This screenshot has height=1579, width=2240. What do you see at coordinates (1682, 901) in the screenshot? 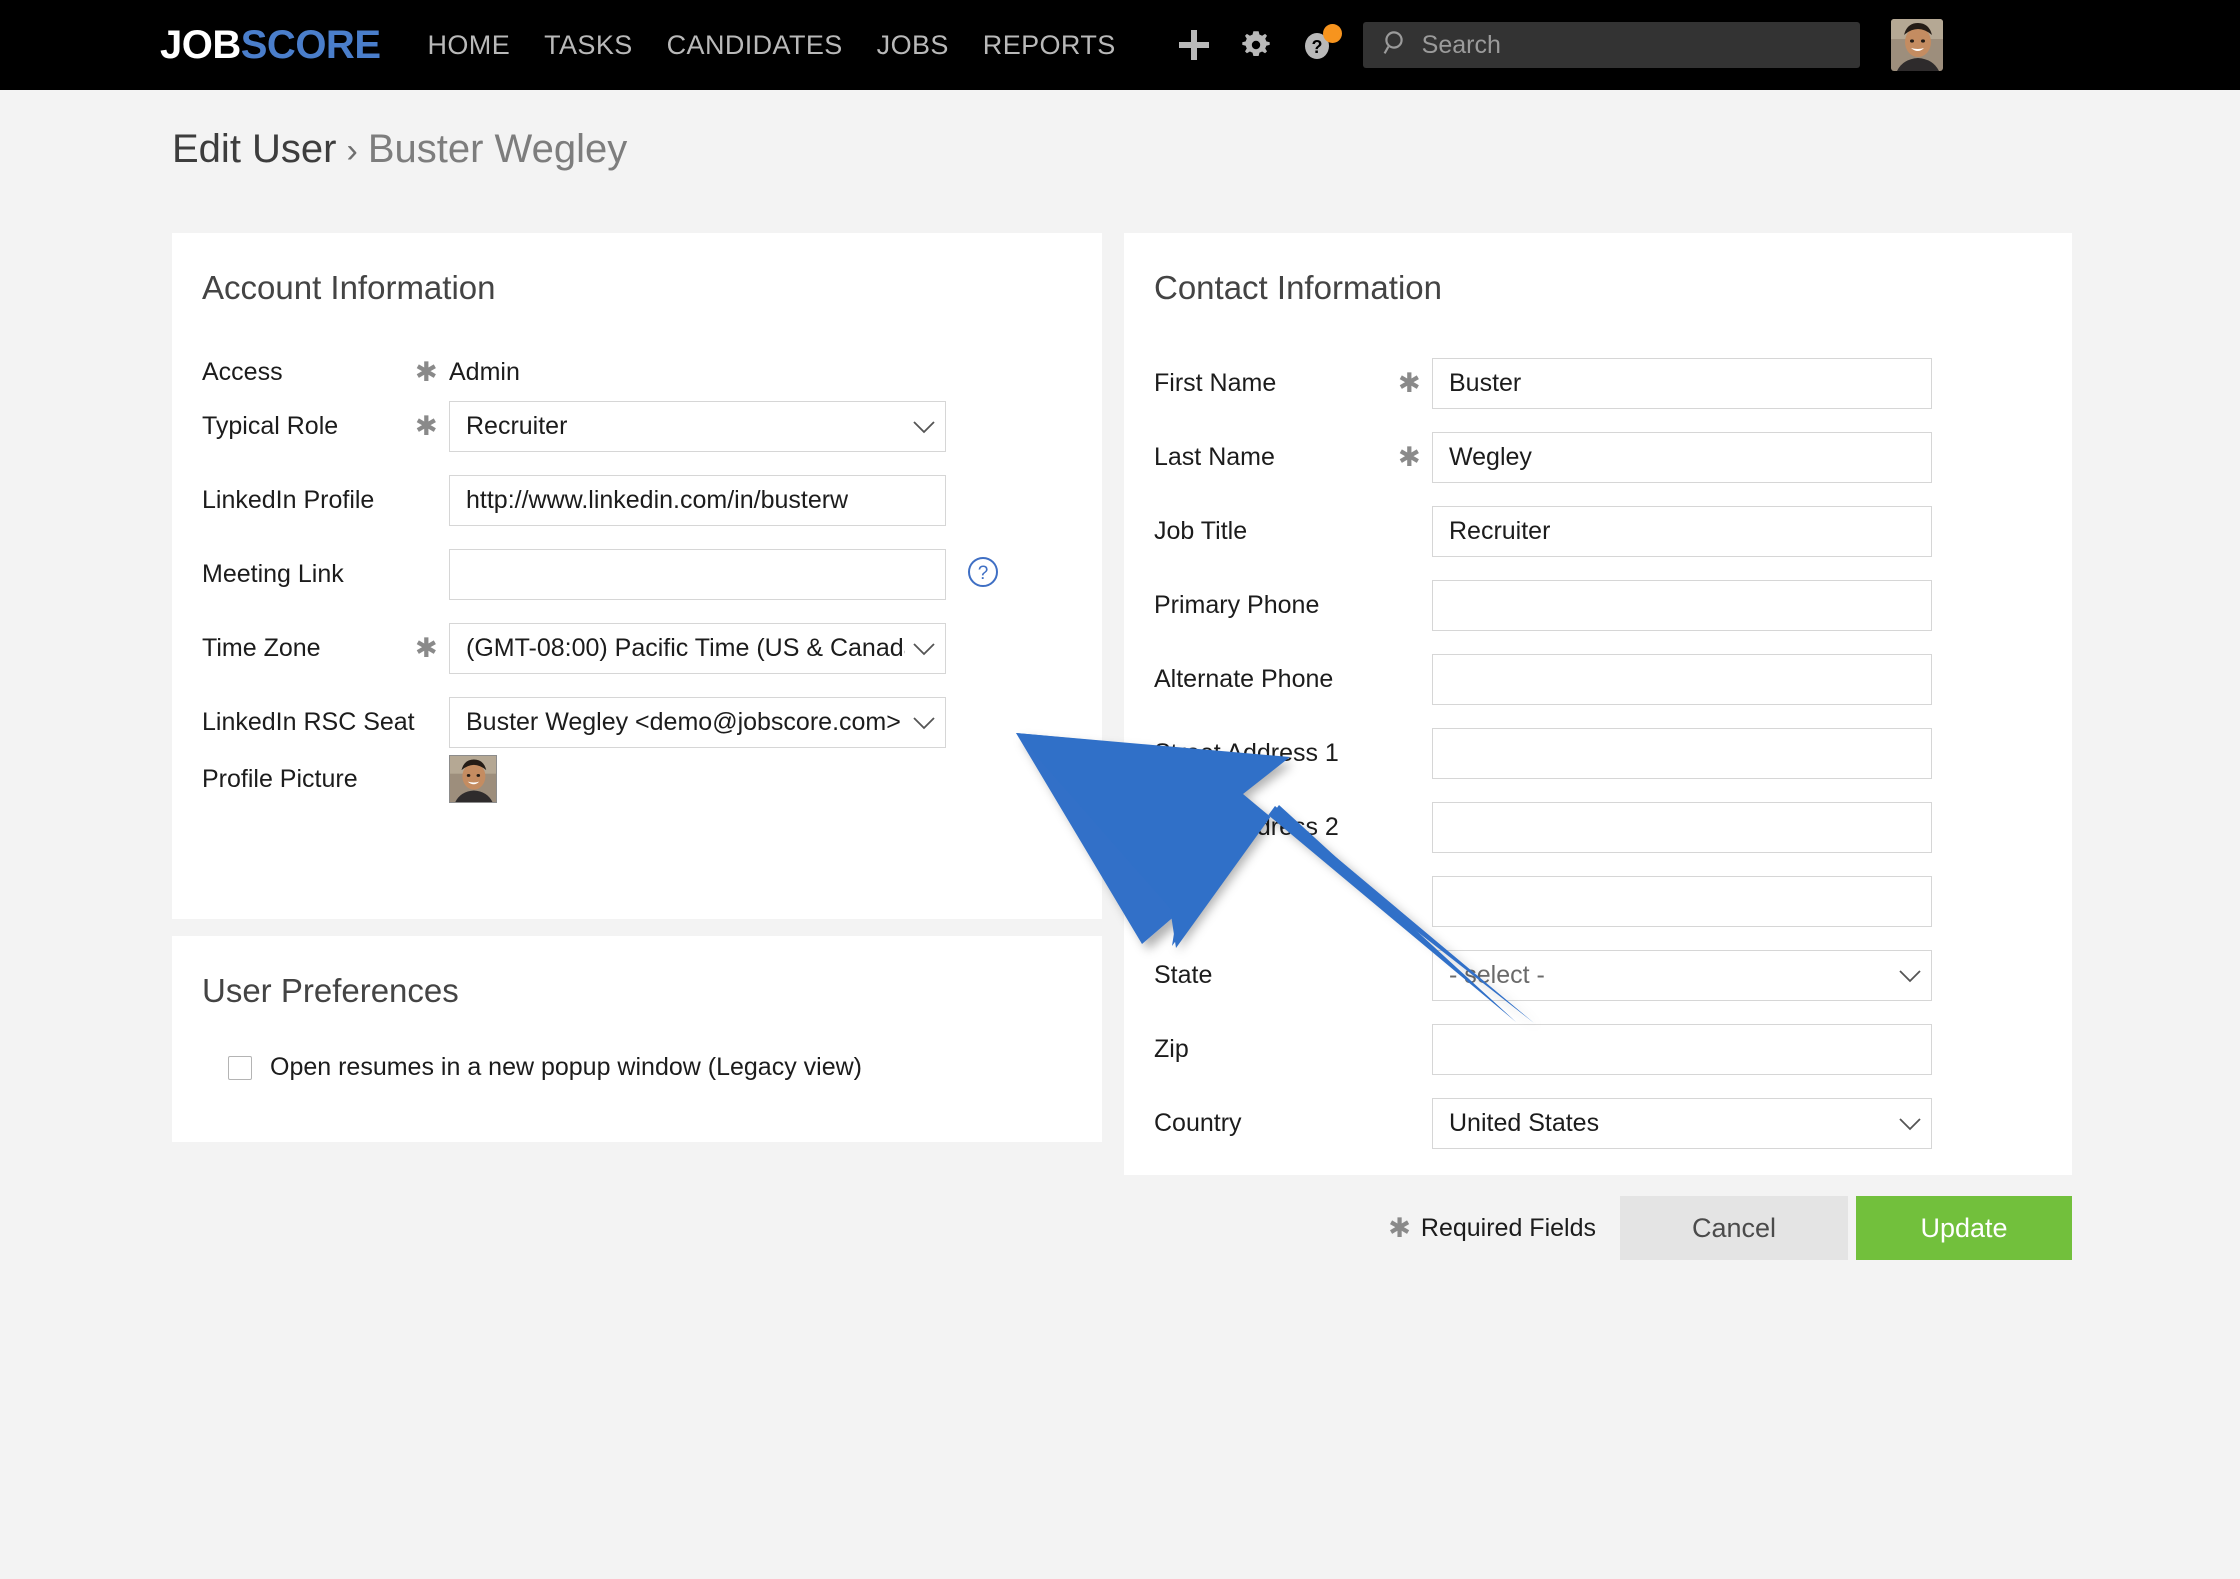
I see `city-input` at bounding box center [1682, 901].